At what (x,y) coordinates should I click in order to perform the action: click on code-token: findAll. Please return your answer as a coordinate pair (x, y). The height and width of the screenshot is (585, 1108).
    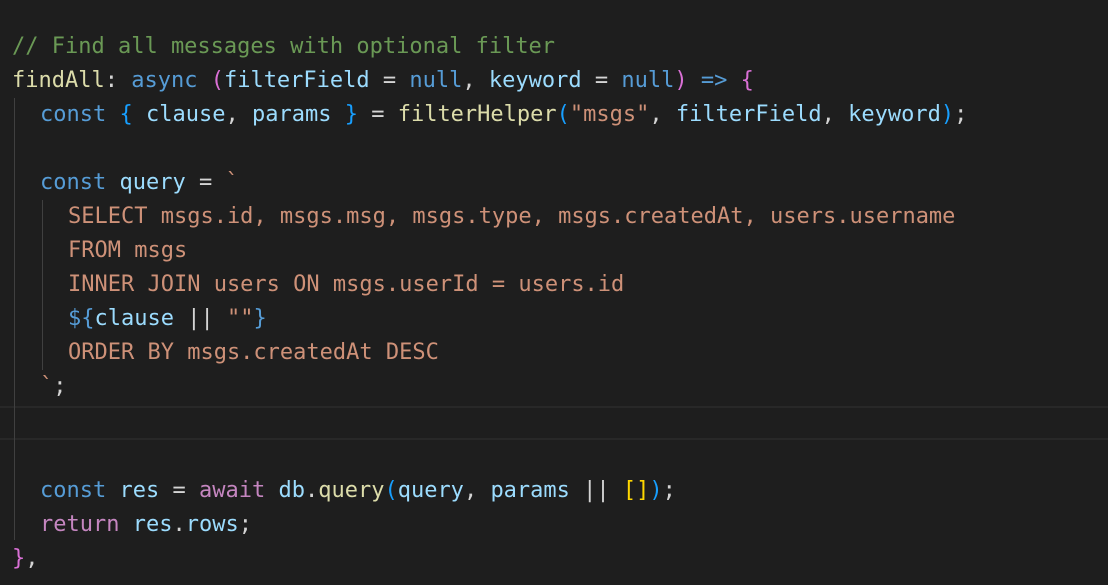
    Looking at the image, I should click on (58, 80).